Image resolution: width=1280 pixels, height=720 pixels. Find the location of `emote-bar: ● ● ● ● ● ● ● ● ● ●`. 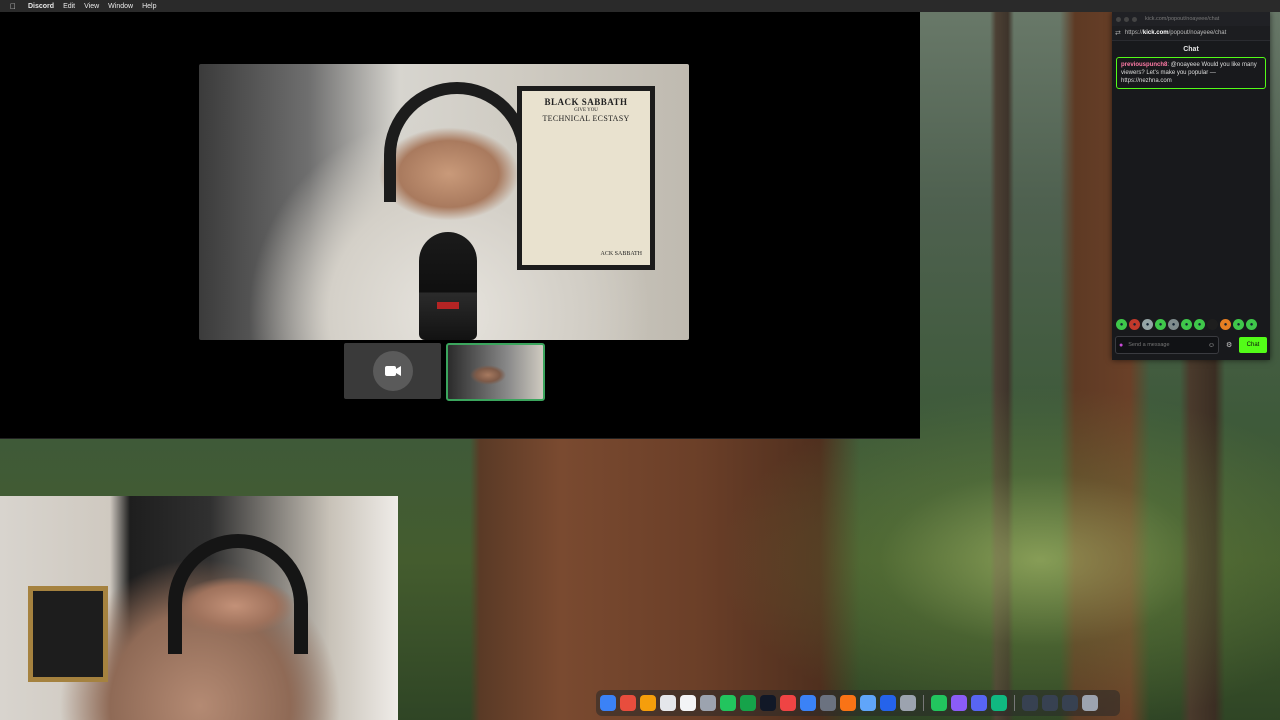

emote-bar: ● ● ● ● ● ● ● ● ● ● is located at coordinates (1186, 324).